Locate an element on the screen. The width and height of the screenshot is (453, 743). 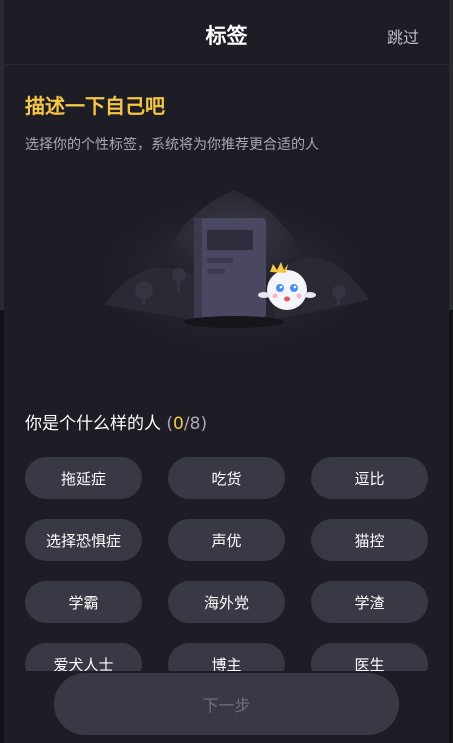
skip-button: 跳过 is located at coordinates (403, 36).